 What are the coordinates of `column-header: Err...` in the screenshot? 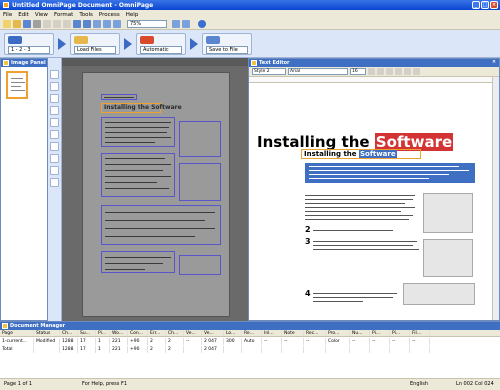 It's located at (157, 333).